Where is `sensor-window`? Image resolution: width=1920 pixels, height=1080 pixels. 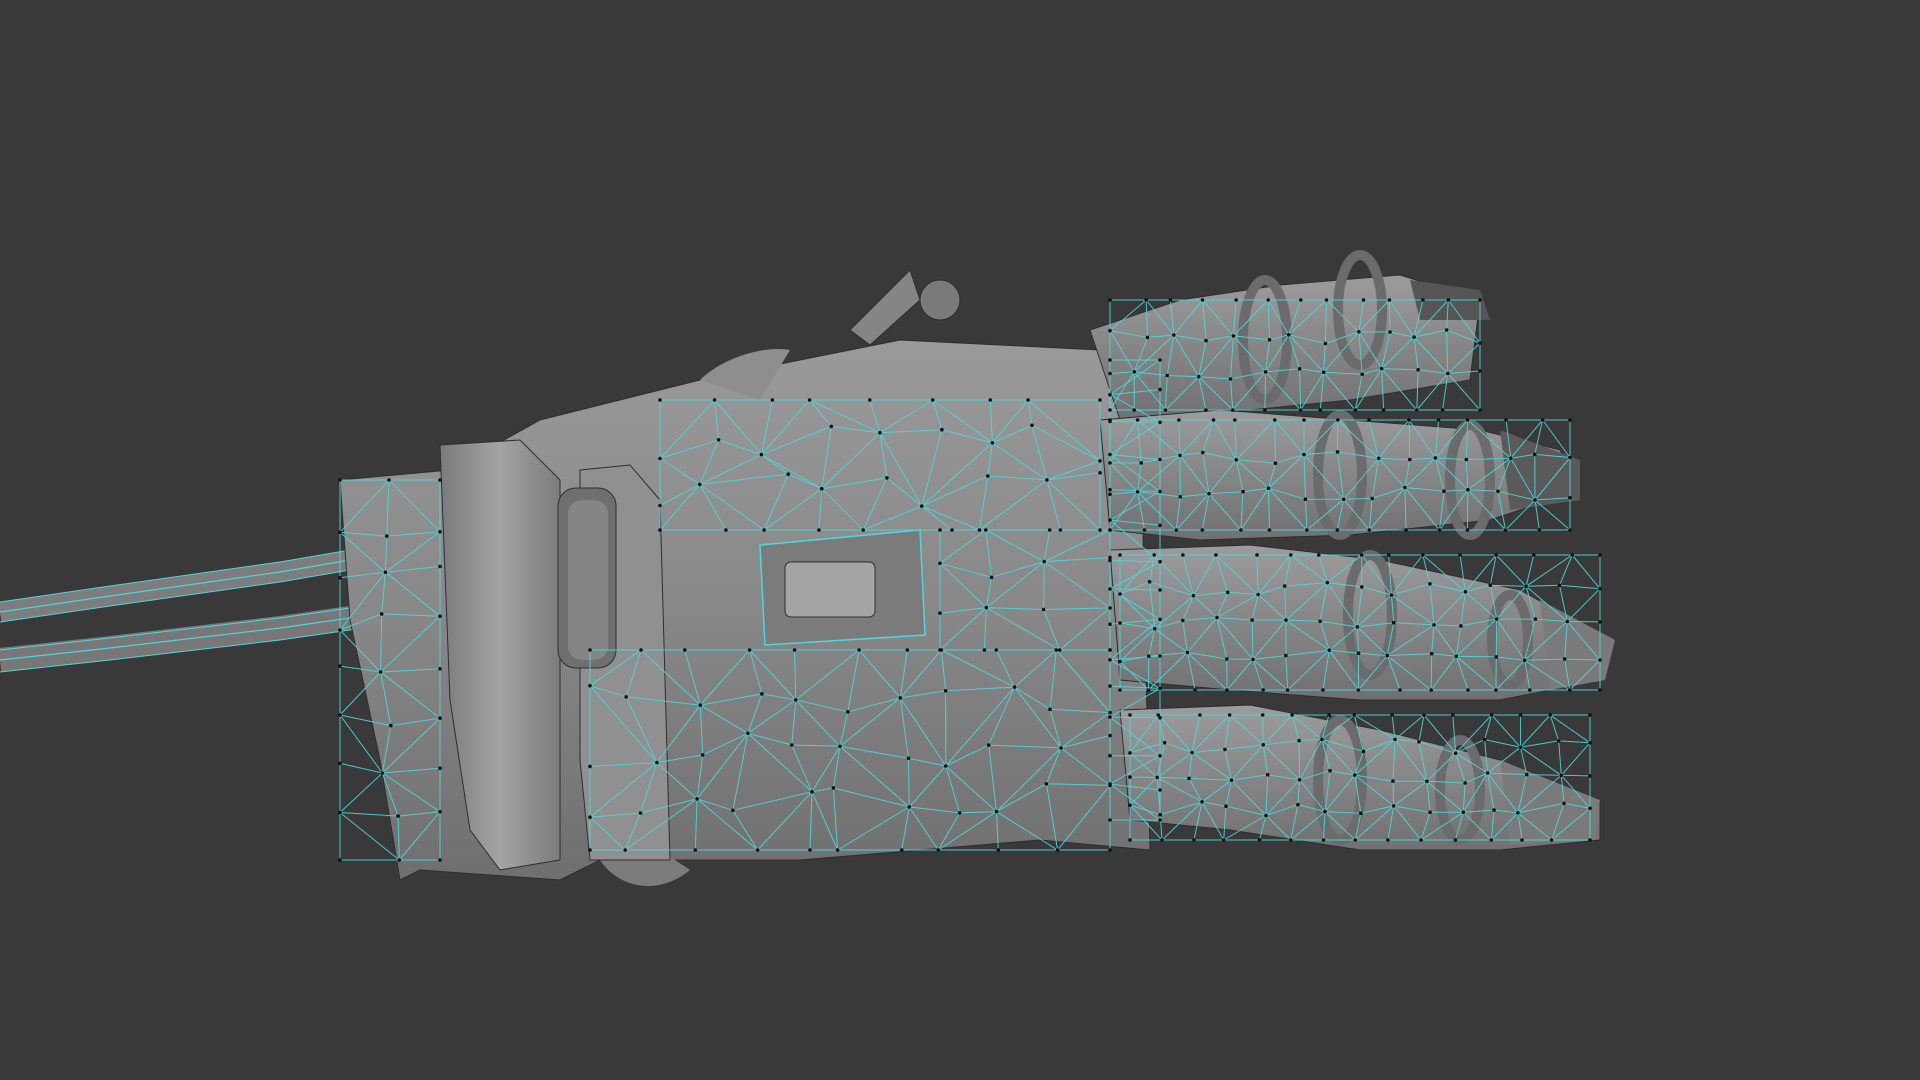 sensor-window is located at coordinates (842, 587).